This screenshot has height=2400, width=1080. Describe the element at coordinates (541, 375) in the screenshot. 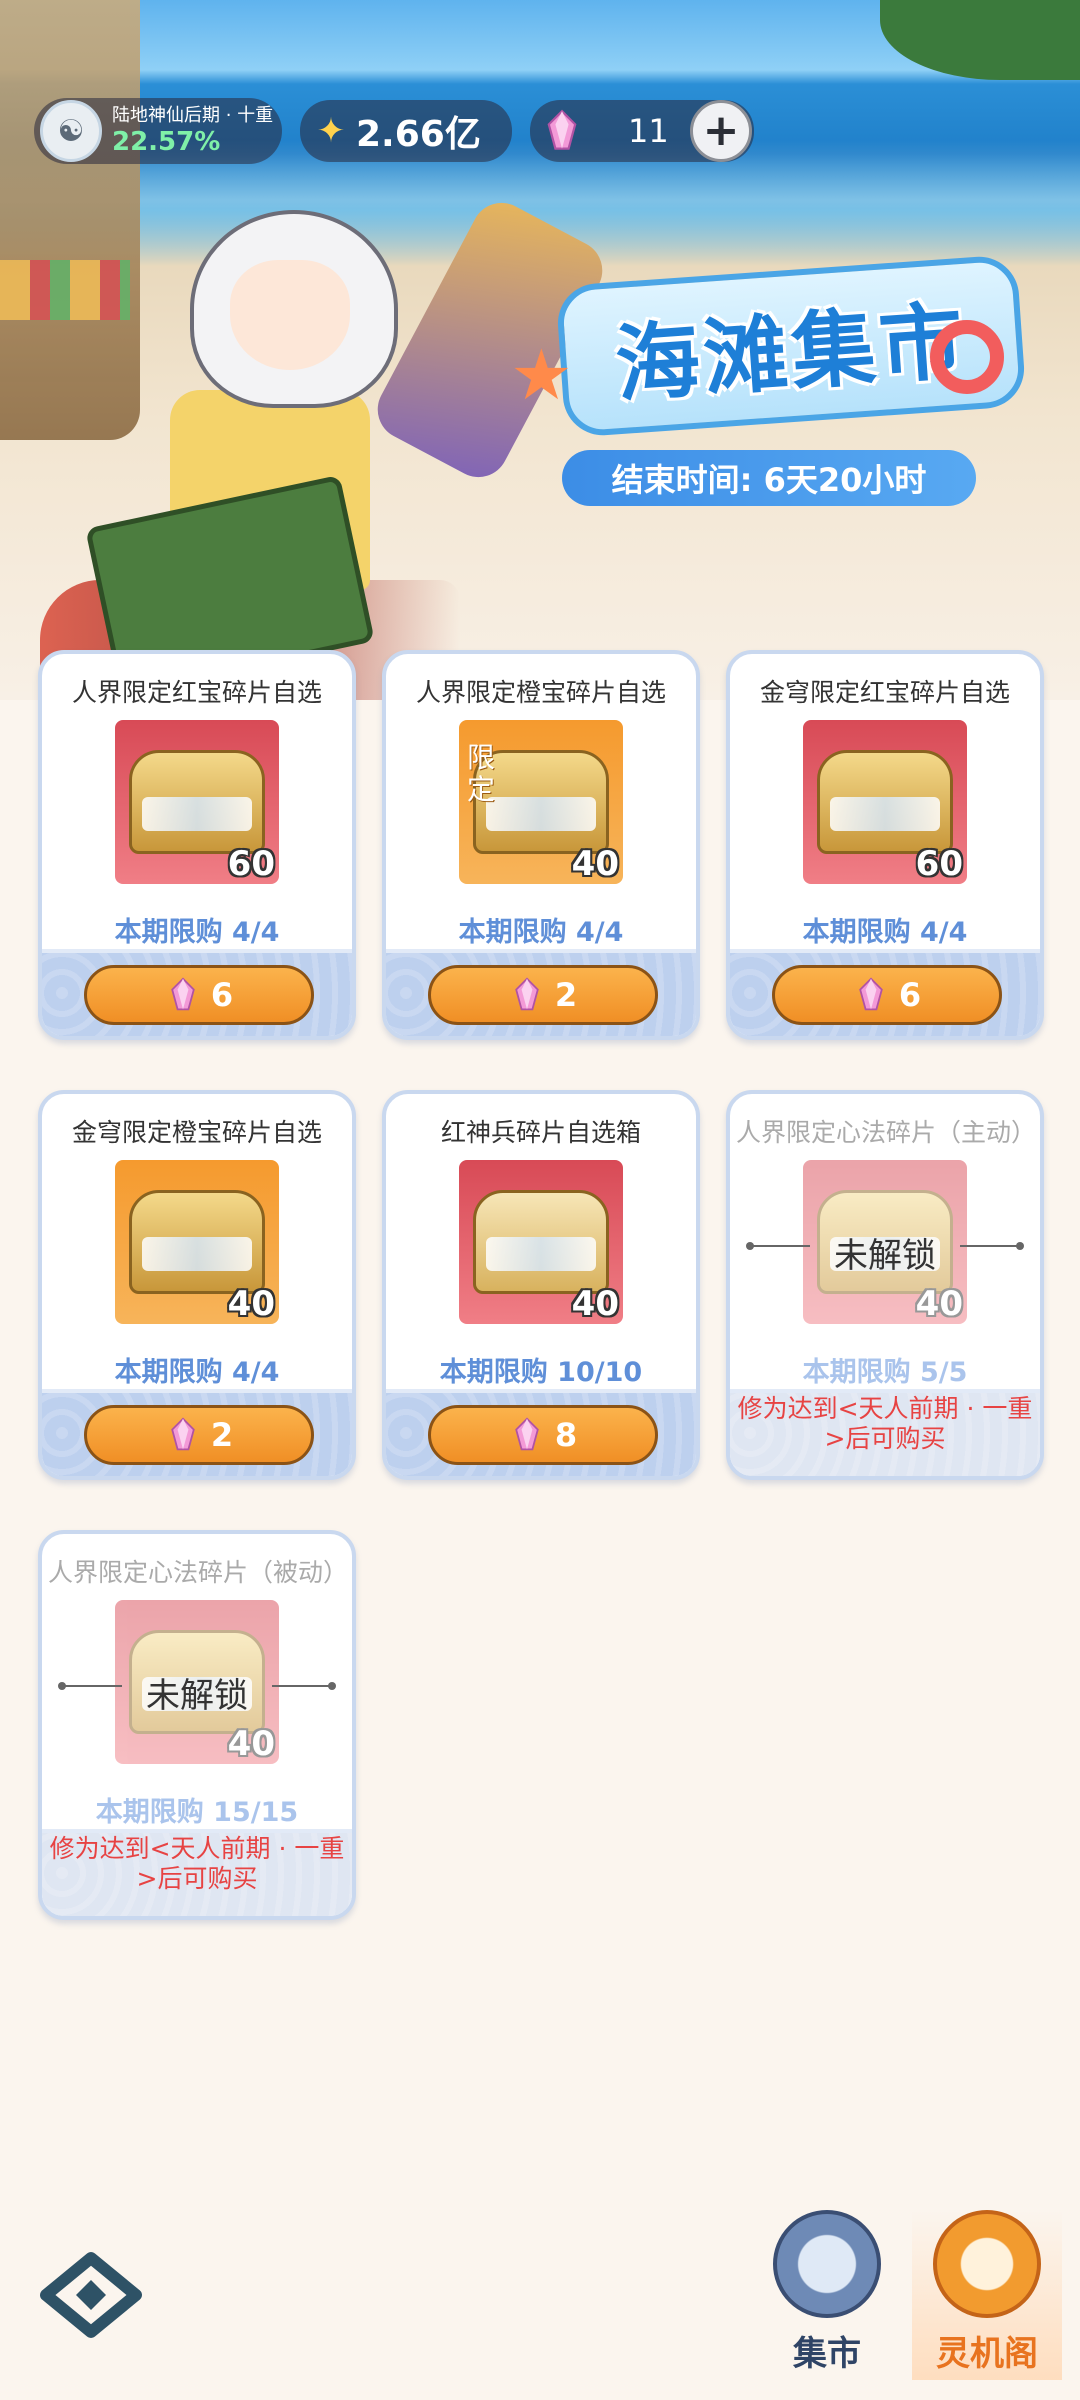

I see `starfish-icon: ★` at that location.